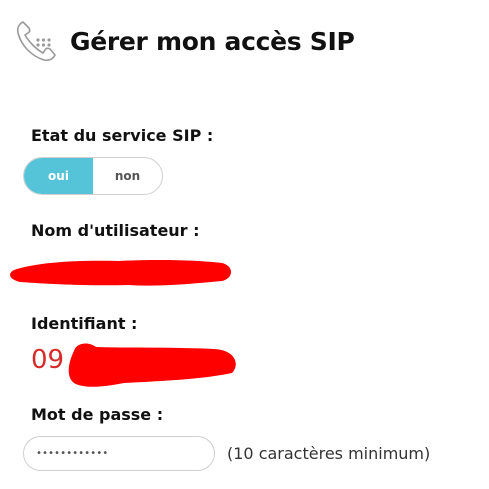  Describe the element at coordinates (97, 414) in the screenshot. I see `password-label: Mot de passe :` at that location.